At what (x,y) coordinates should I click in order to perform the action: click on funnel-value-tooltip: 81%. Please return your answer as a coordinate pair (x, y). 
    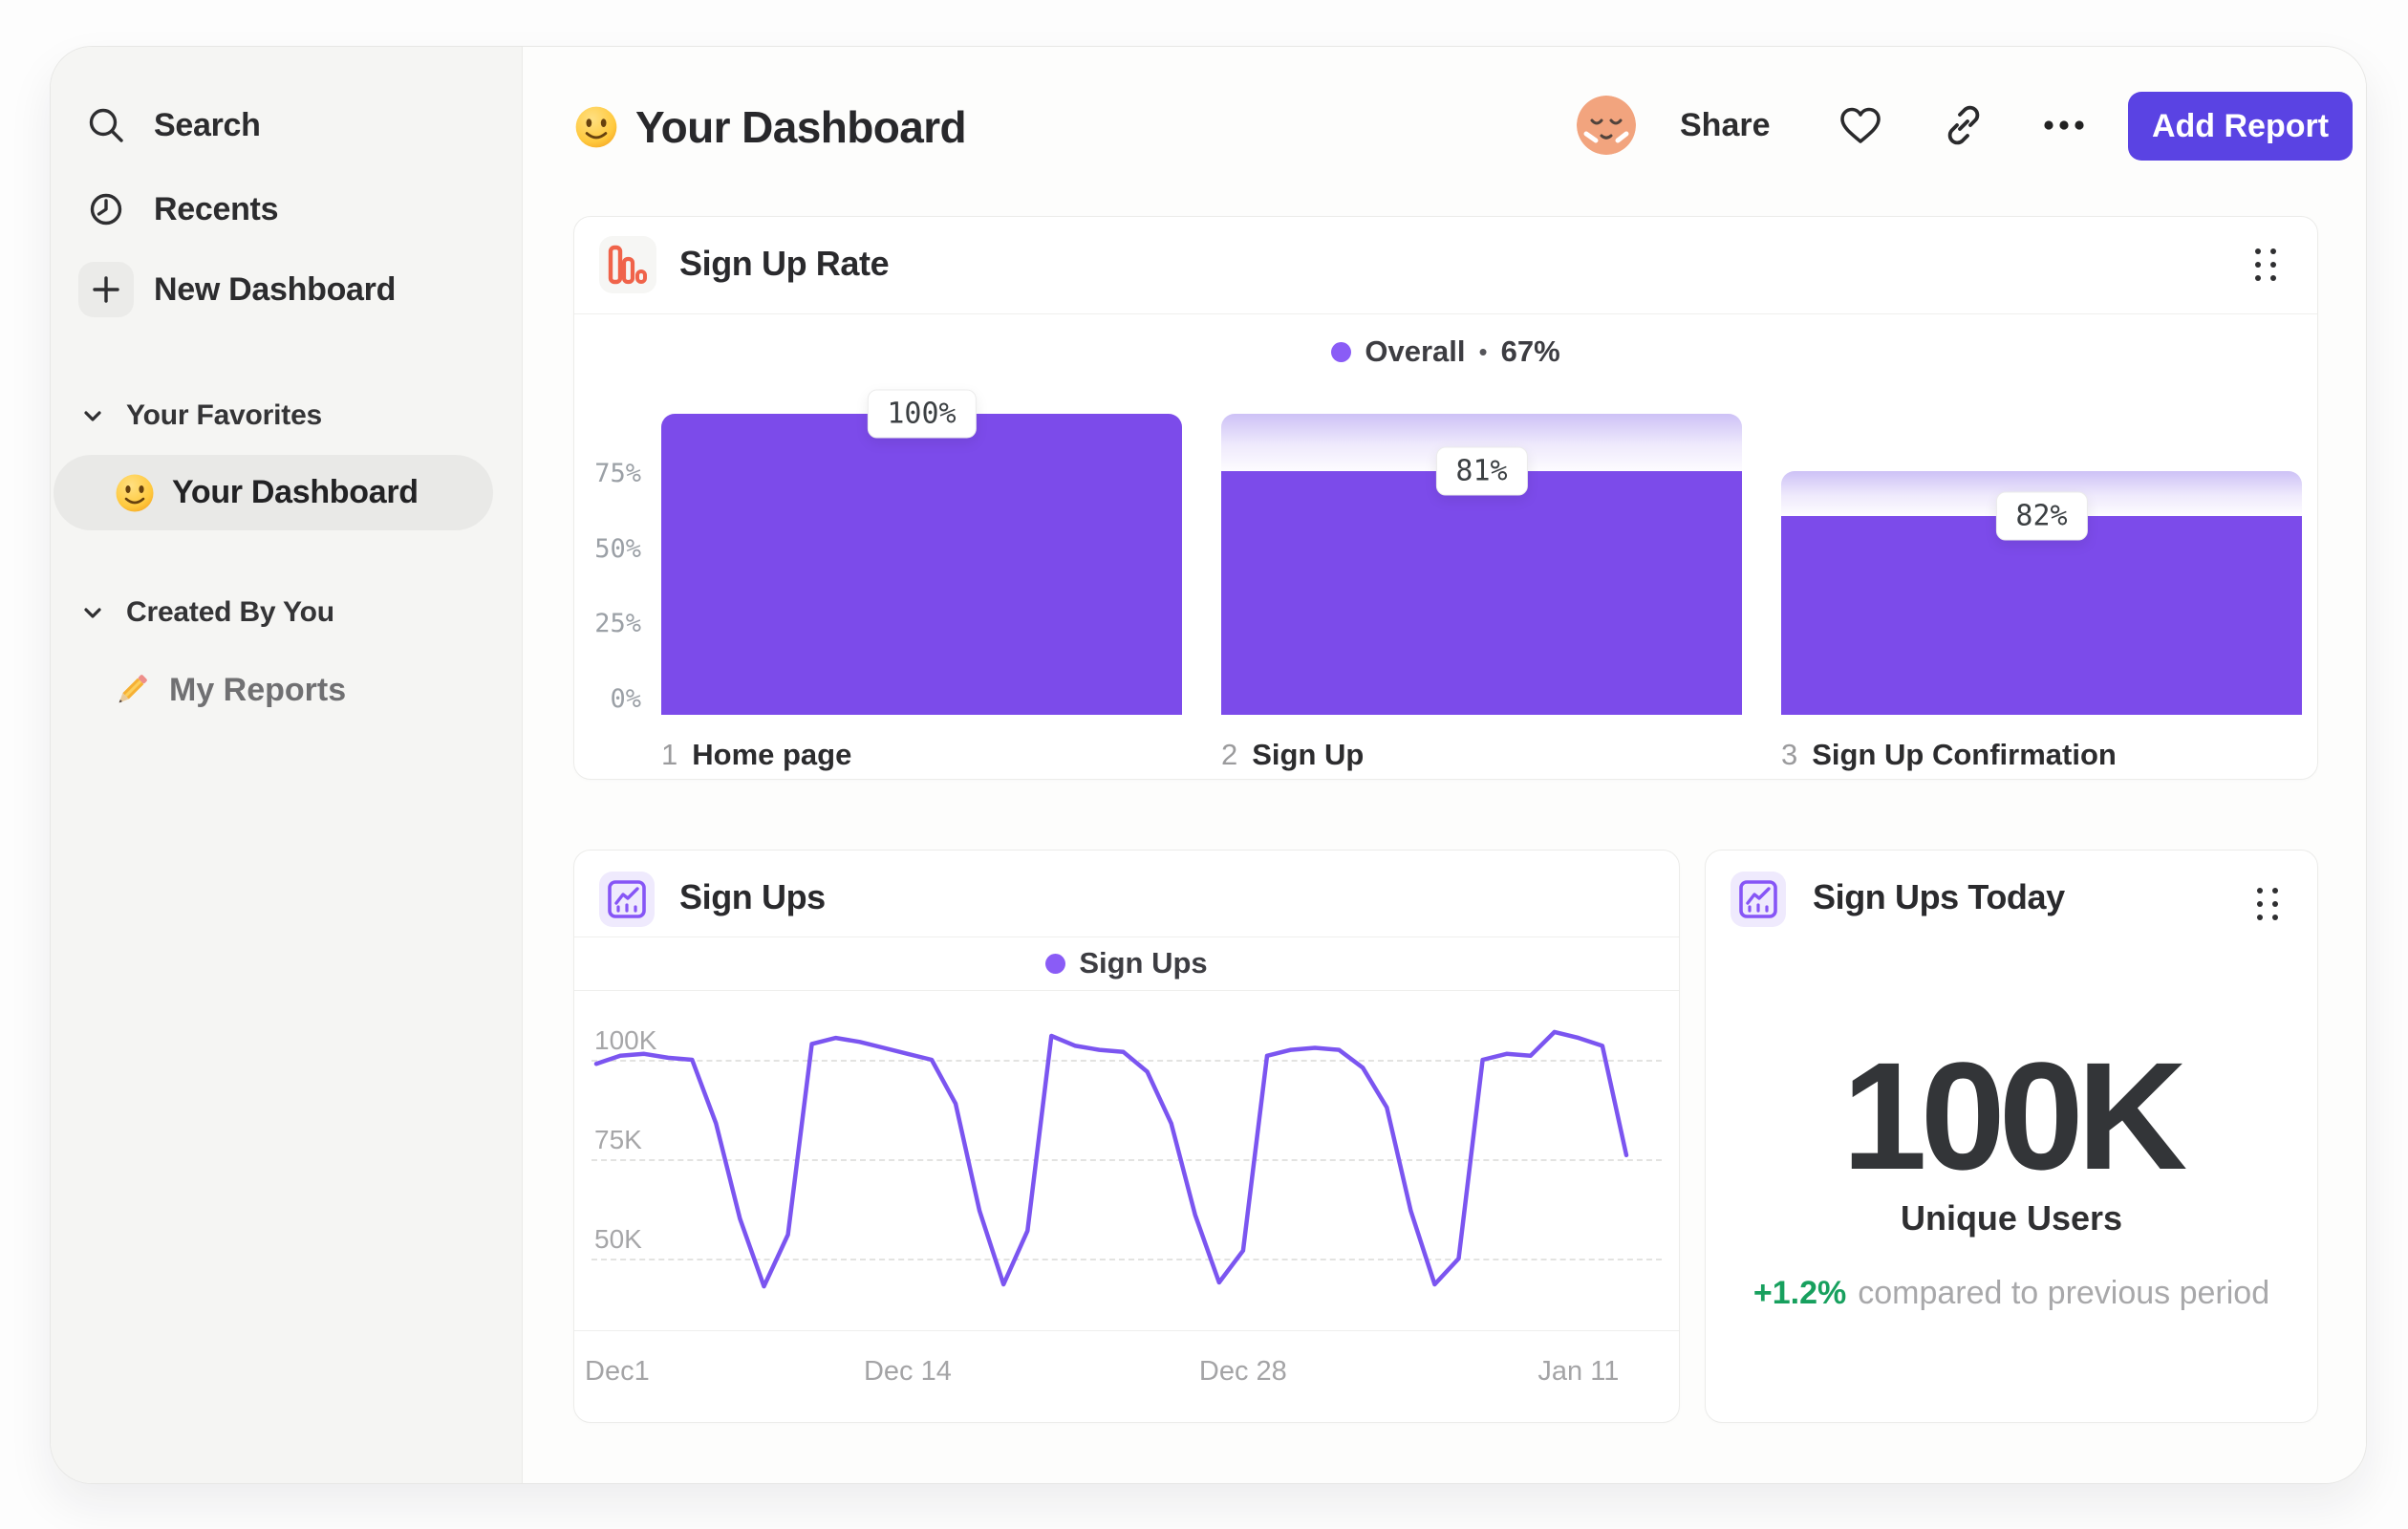
    Looking at the image, I should click on (1481, 471).